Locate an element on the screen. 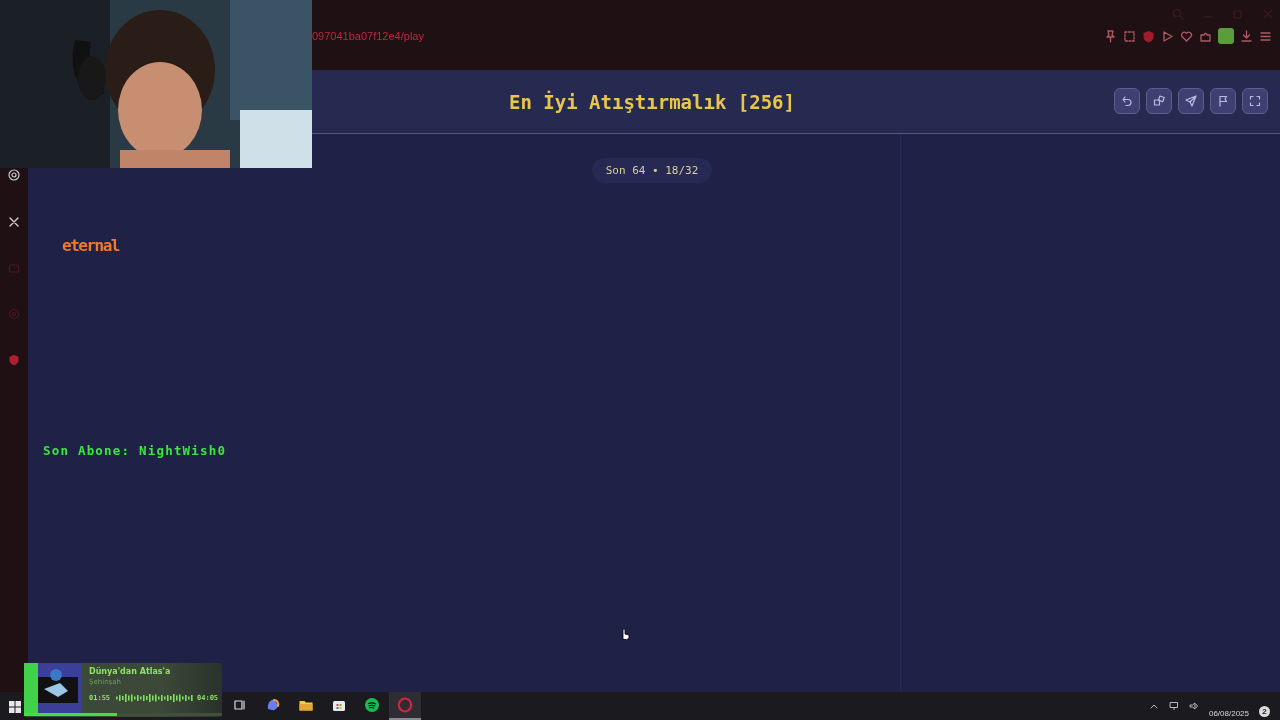  download-icon is located at coordinates (1246, 36).